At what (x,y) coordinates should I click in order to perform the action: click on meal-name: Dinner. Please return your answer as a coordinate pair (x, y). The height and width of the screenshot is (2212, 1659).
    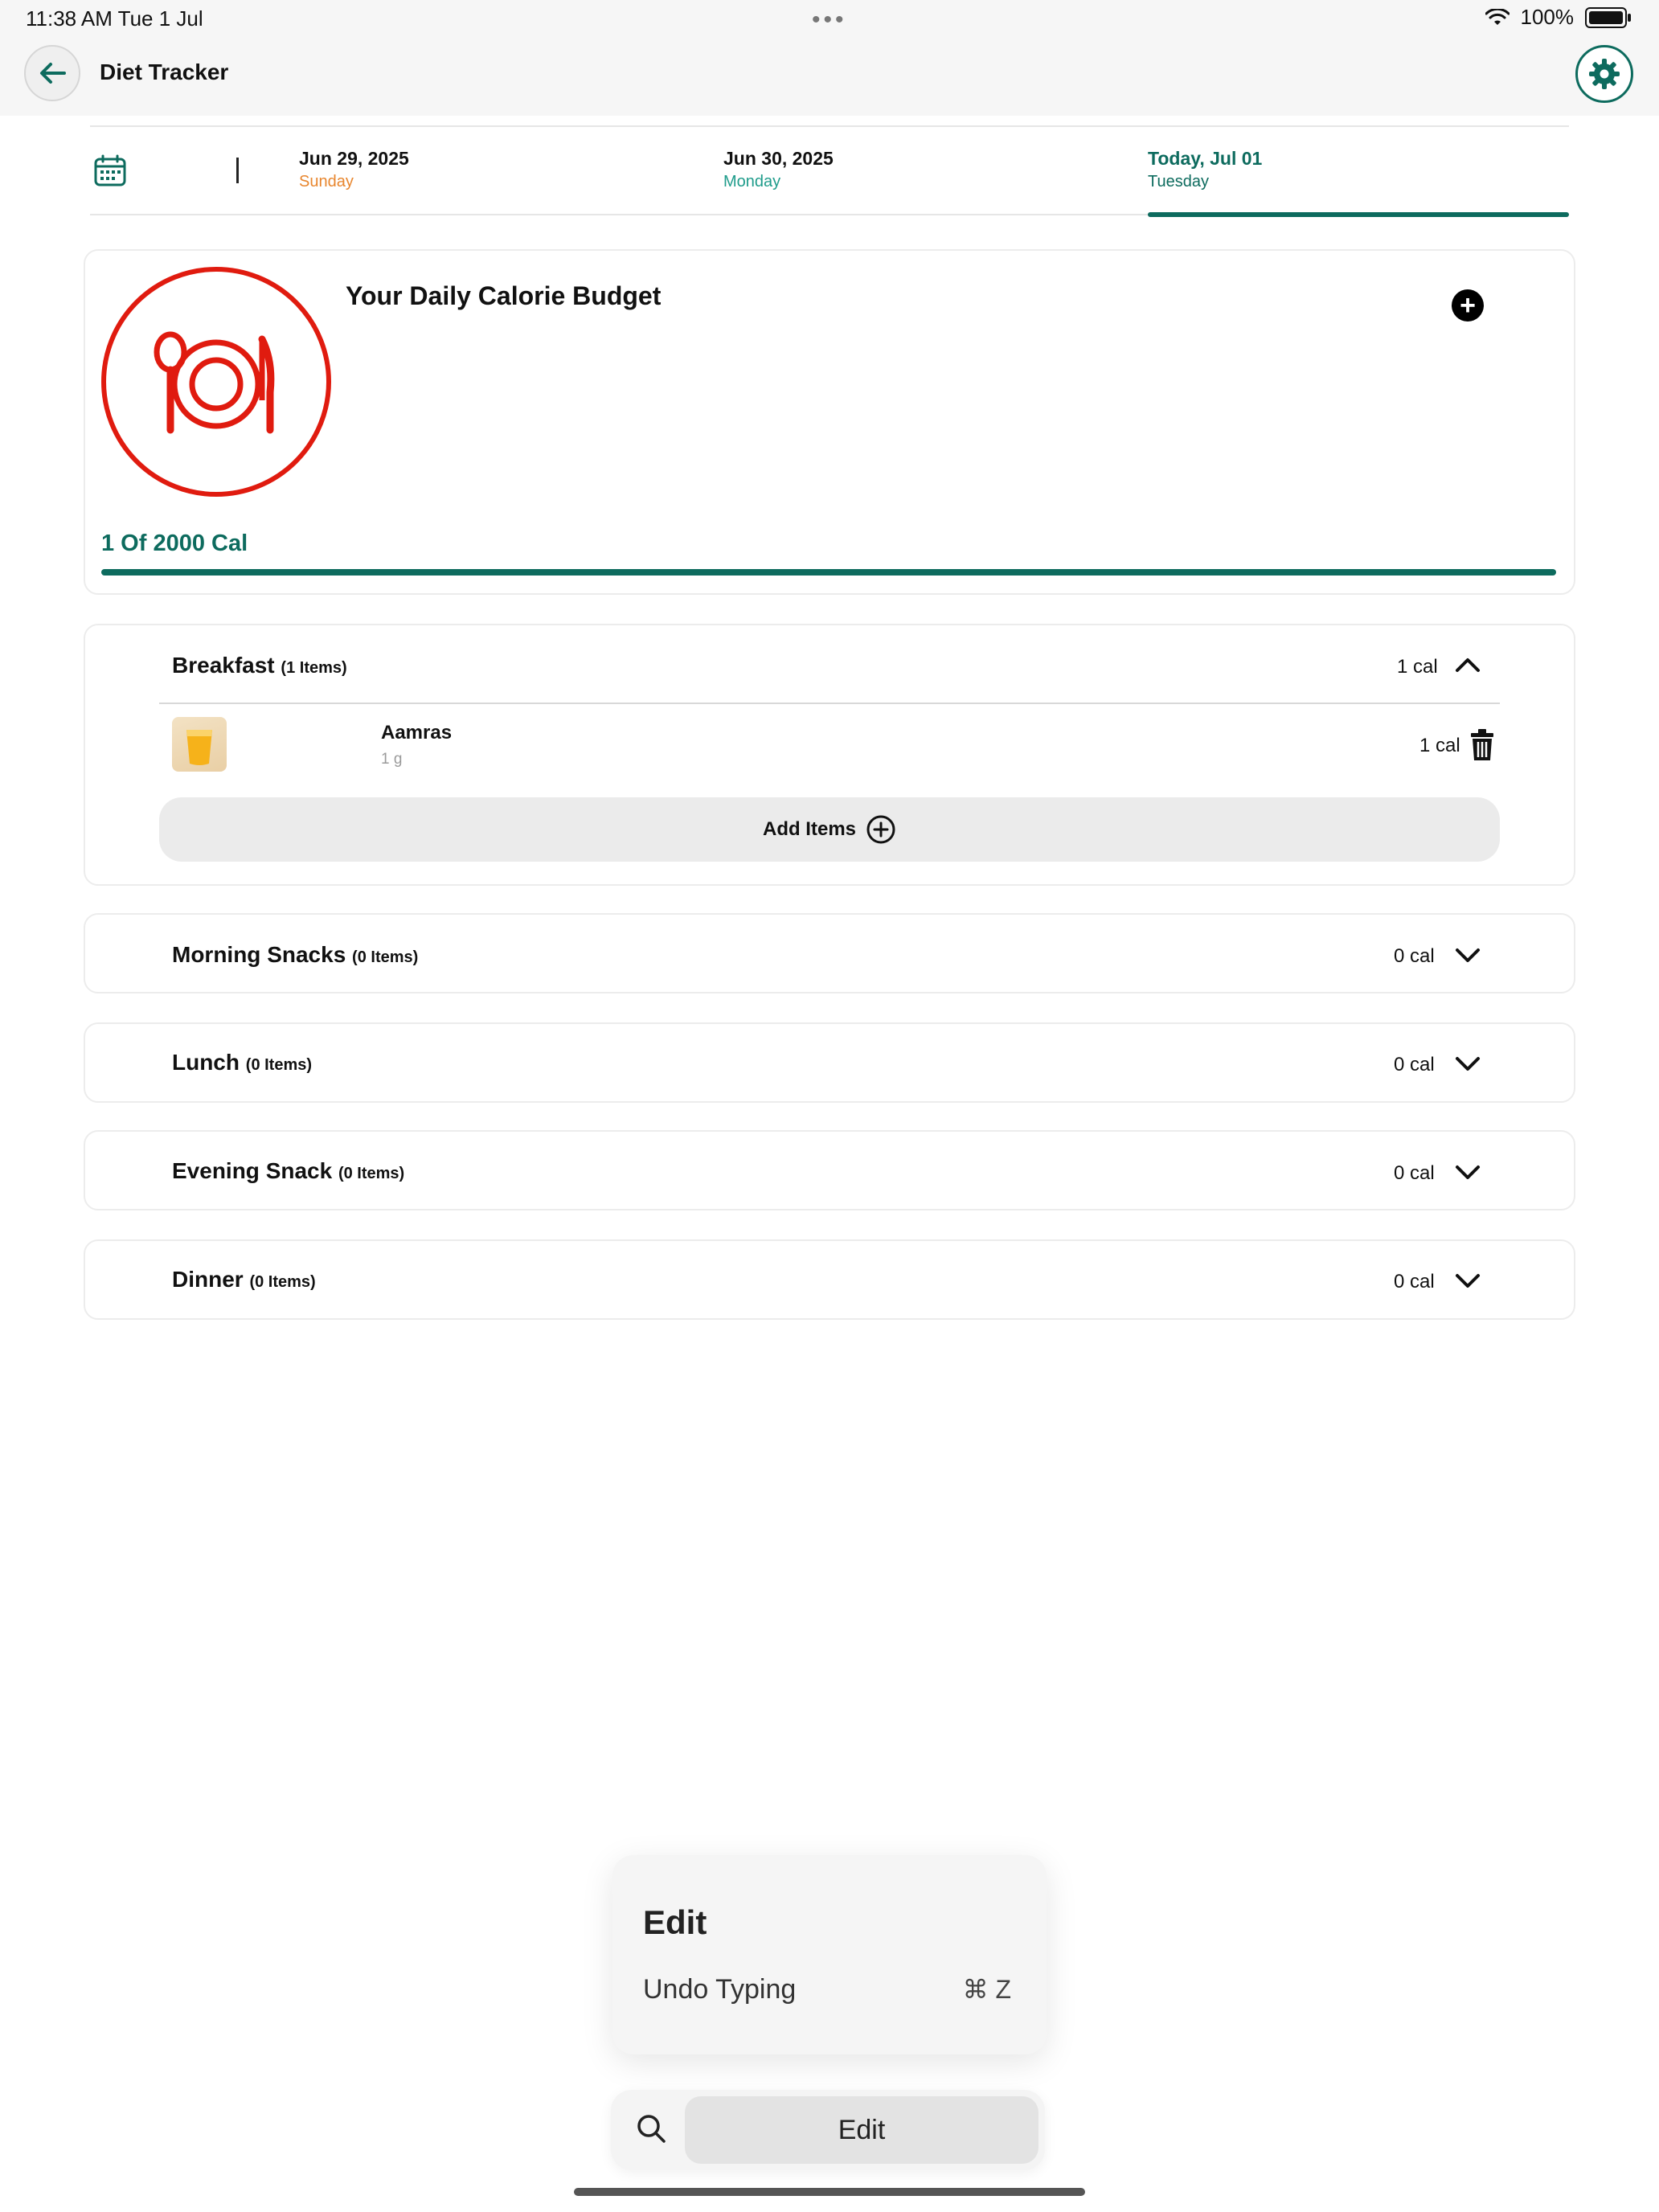
    Looking at the image, I should click on (208, 1279).